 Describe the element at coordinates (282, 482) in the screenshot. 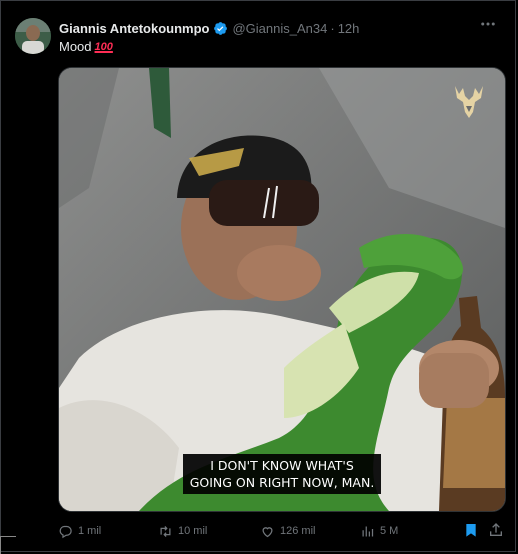

I see `caption-line-2: GOING ON RIGHT NOW, MAN.` at that location.